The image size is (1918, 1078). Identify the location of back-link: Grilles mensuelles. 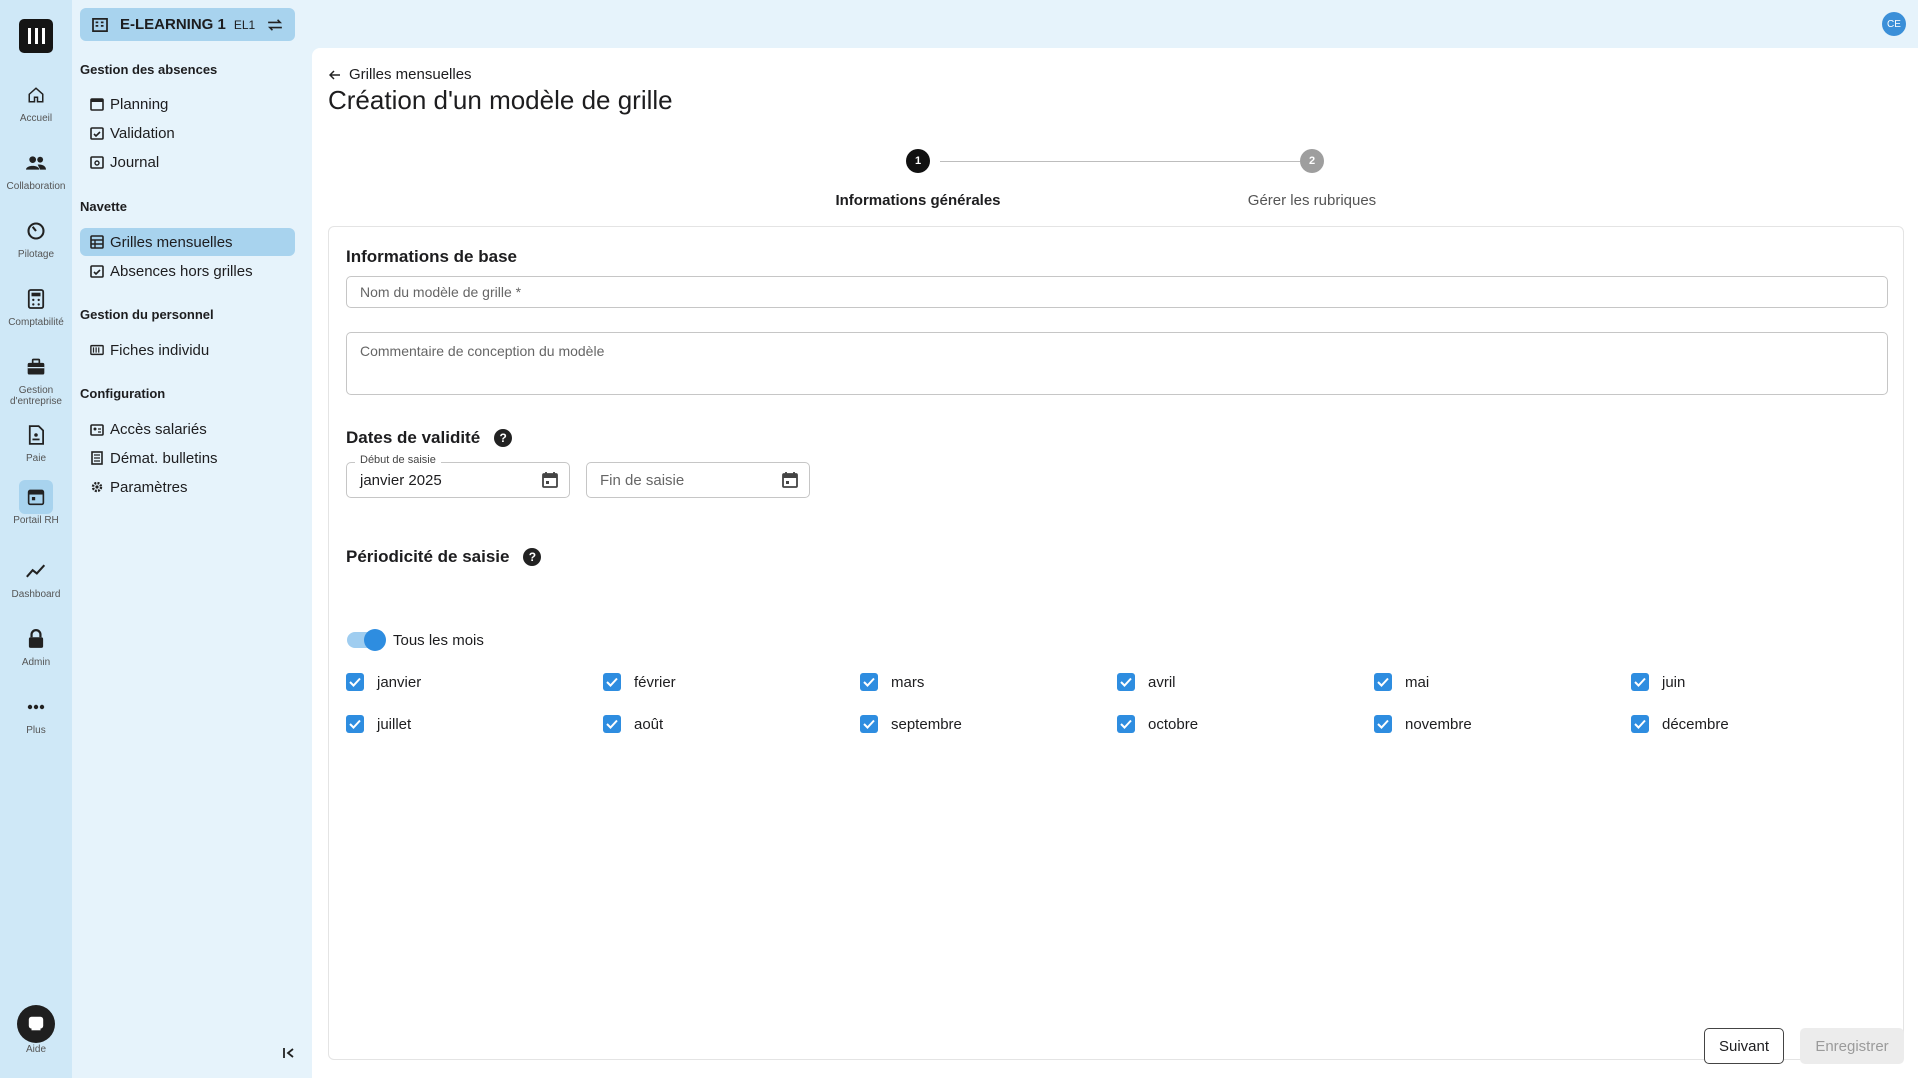
(400, 74).